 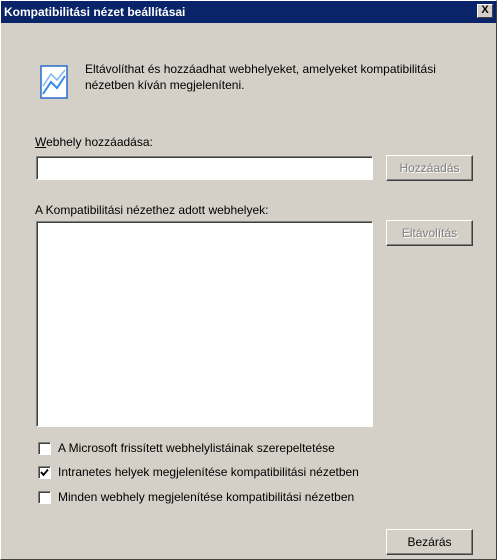 I want to click on add-button: Hozzáadás, so click(x=429, y=168).